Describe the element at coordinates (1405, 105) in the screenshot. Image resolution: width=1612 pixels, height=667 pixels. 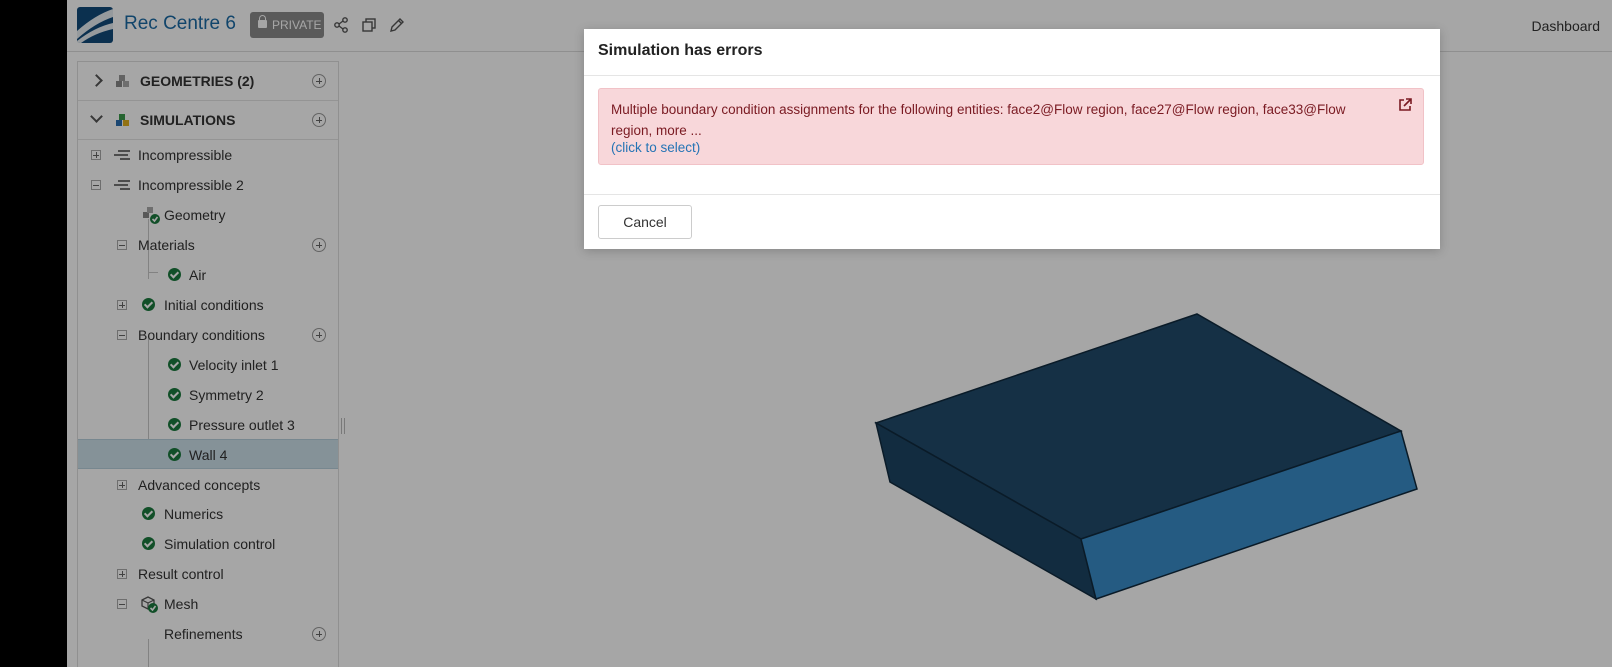
I see `external-link-icon` at that location.